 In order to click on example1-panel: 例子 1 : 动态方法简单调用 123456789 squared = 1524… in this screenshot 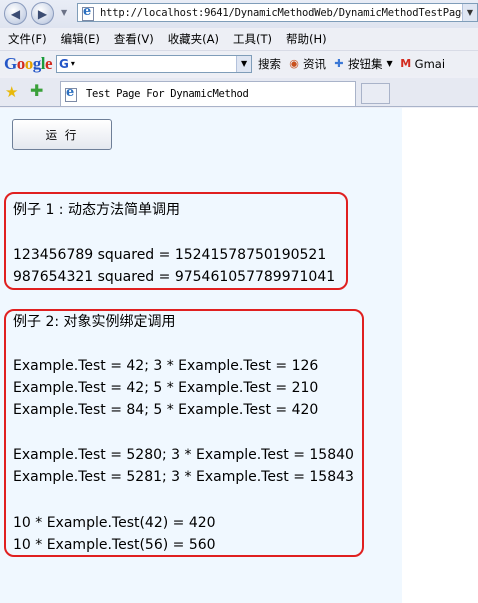, I will do `click(176, 241)`.